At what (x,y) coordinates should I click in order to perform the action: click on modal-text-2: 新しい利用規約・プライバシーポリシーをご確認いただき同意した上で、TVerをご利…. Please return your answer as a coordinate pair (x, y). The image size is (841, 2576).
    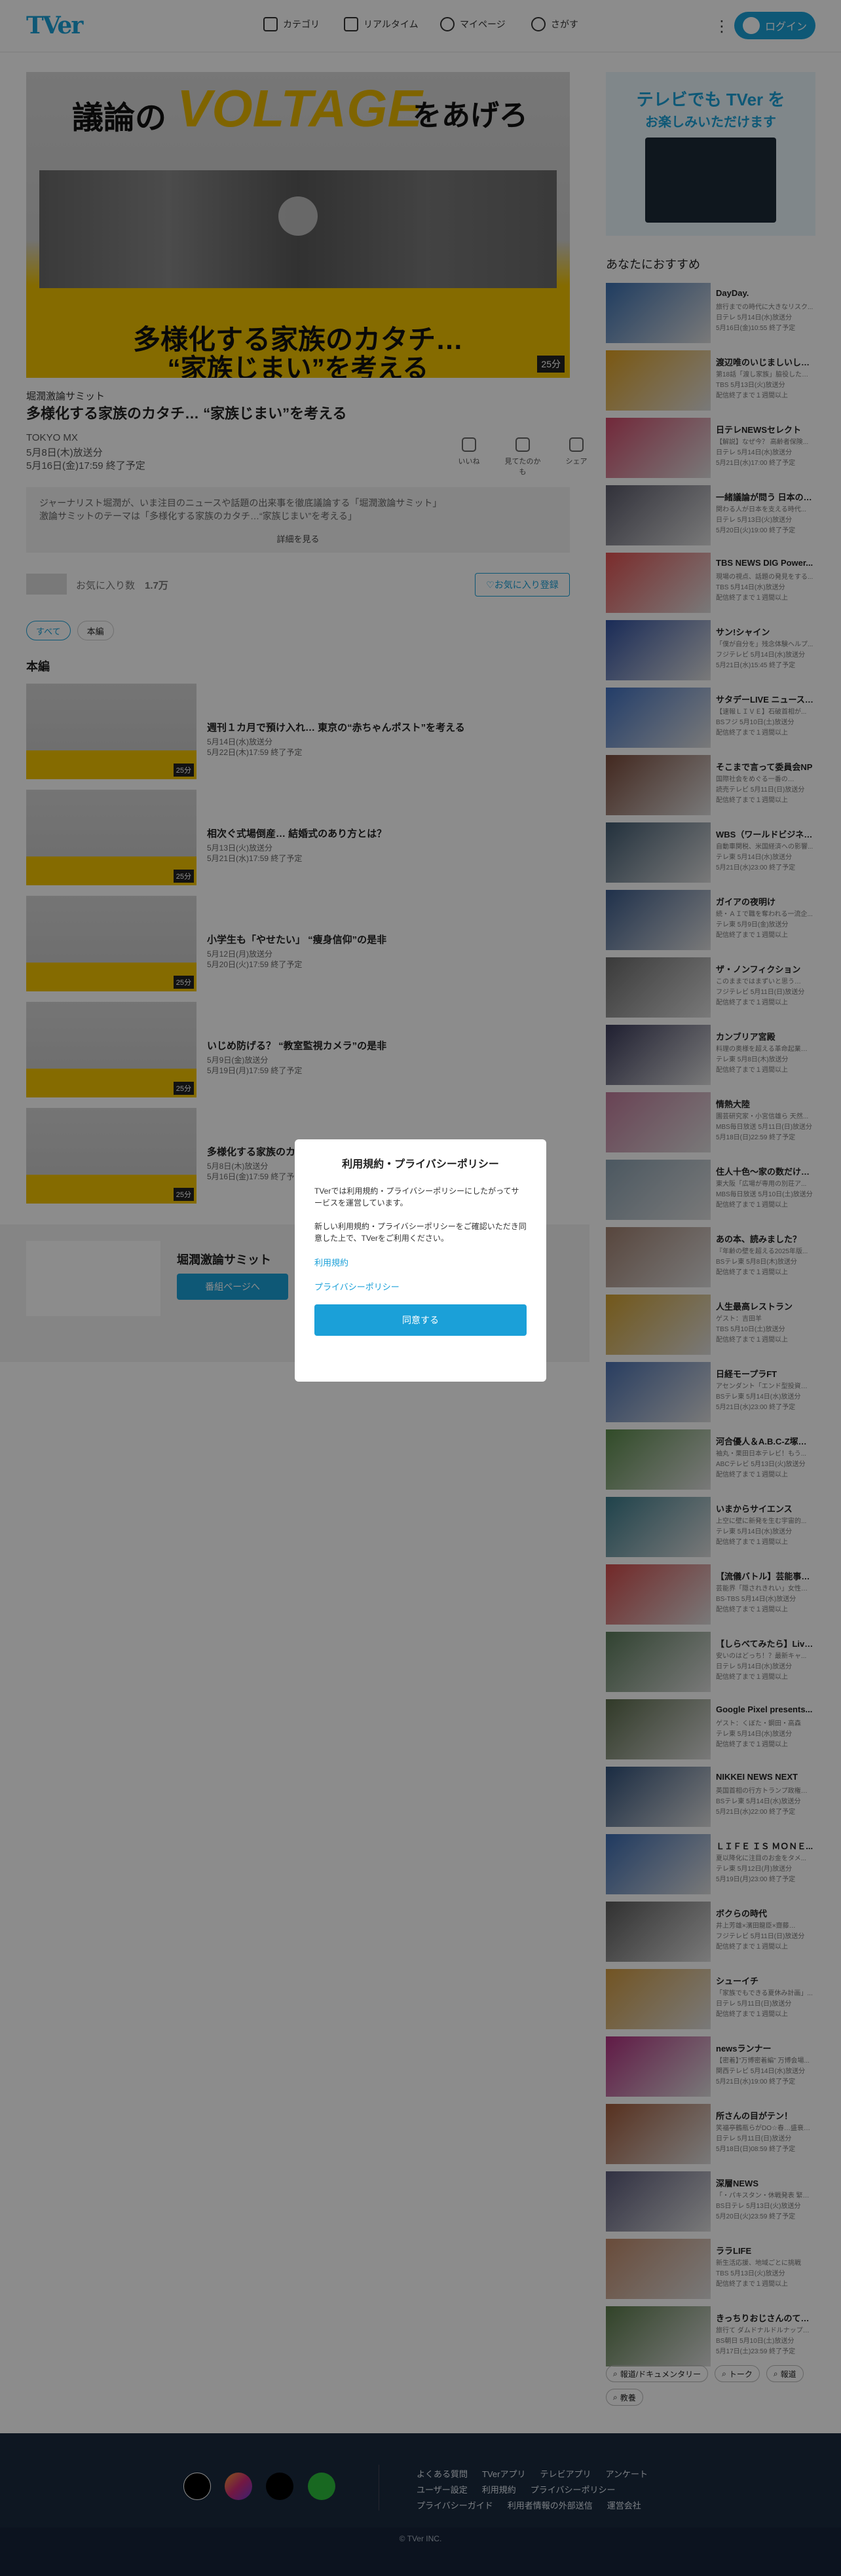
    Looking at the image, I should click on (421, 1232).